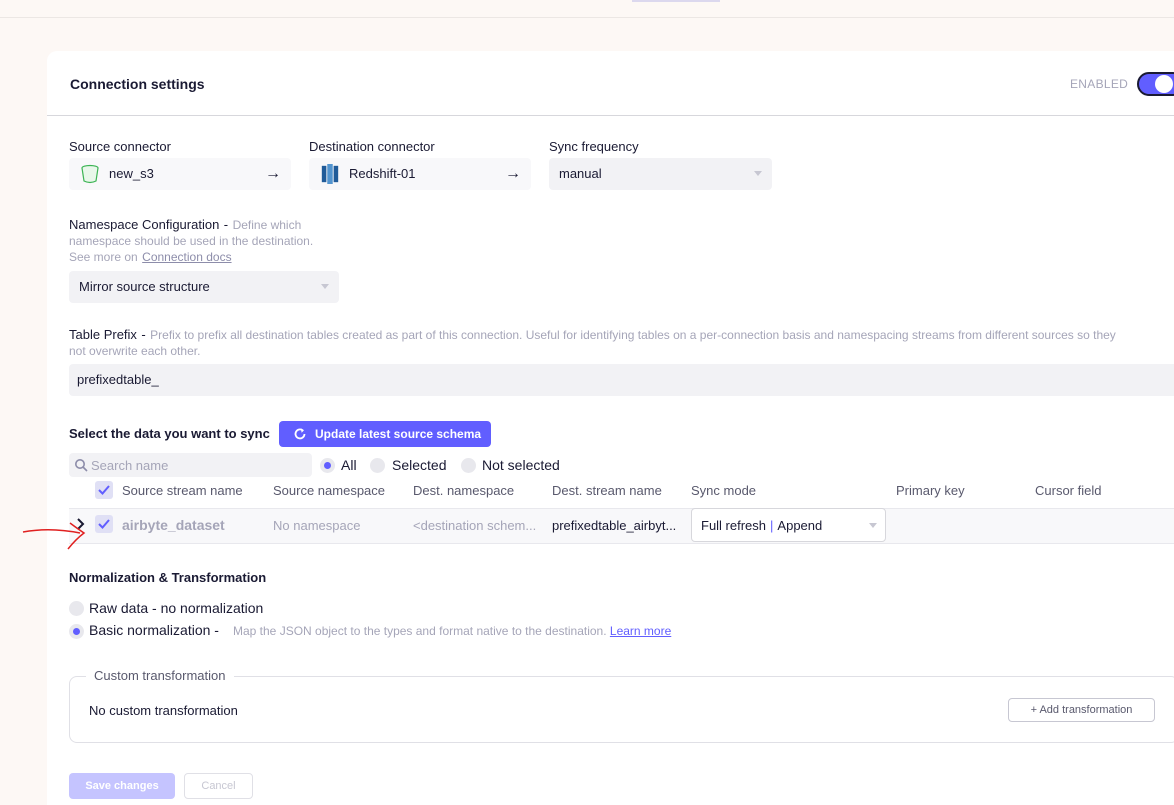 Image resolution: width=1174 pixels, height=805 pixels. I want to click on filter-selected-radio, so click(377, 465).